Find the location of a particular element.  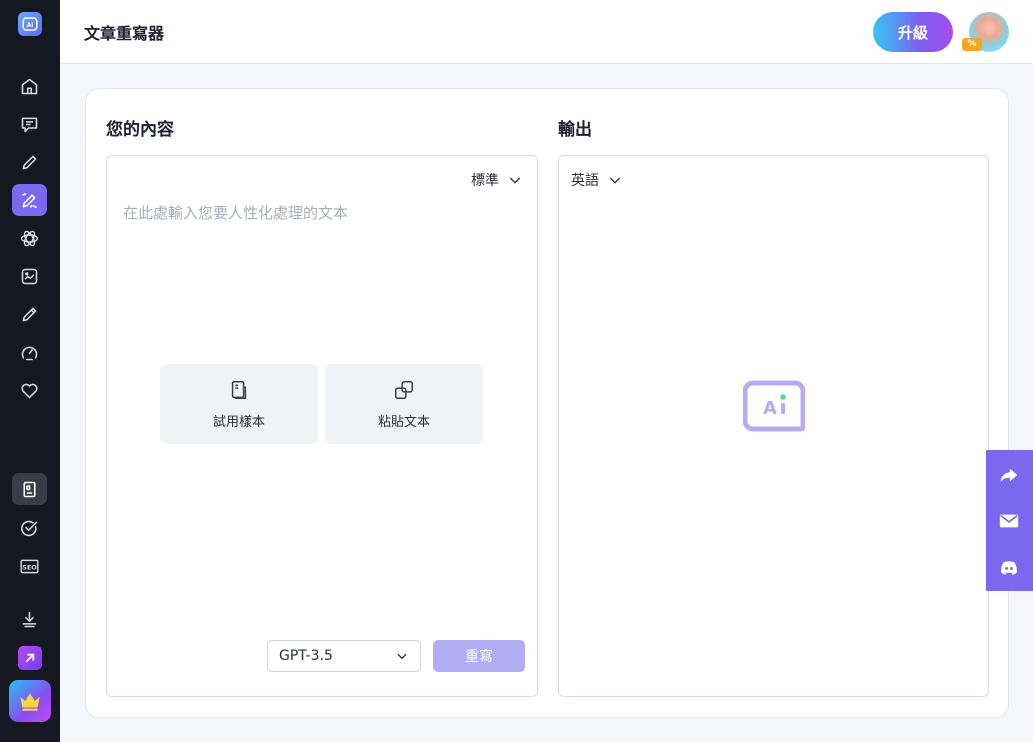

sidebar-item-documents is located at coordinates (29, 489).